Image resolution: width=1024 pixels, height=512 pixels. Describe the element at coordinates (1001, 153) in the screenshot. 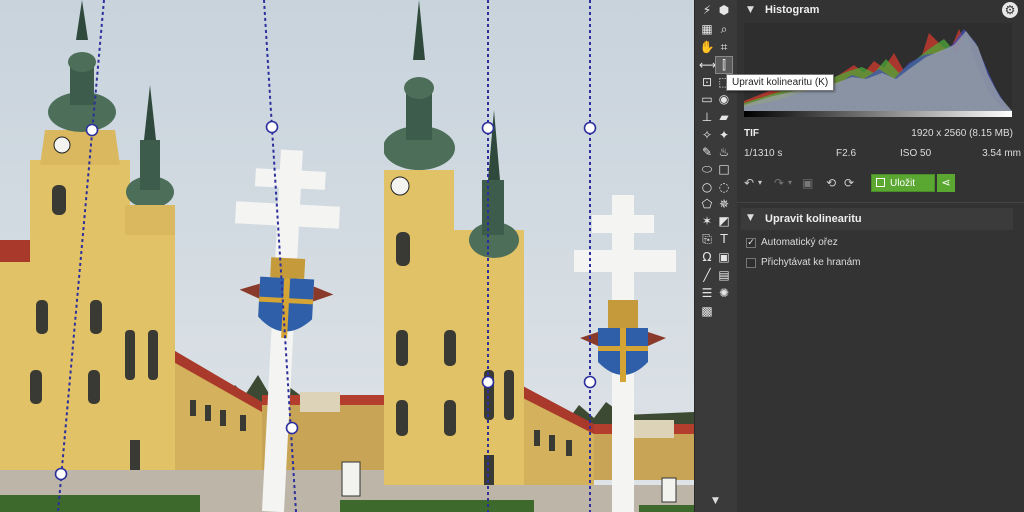

I see `exif-focal: 3.54 mm` at that location.